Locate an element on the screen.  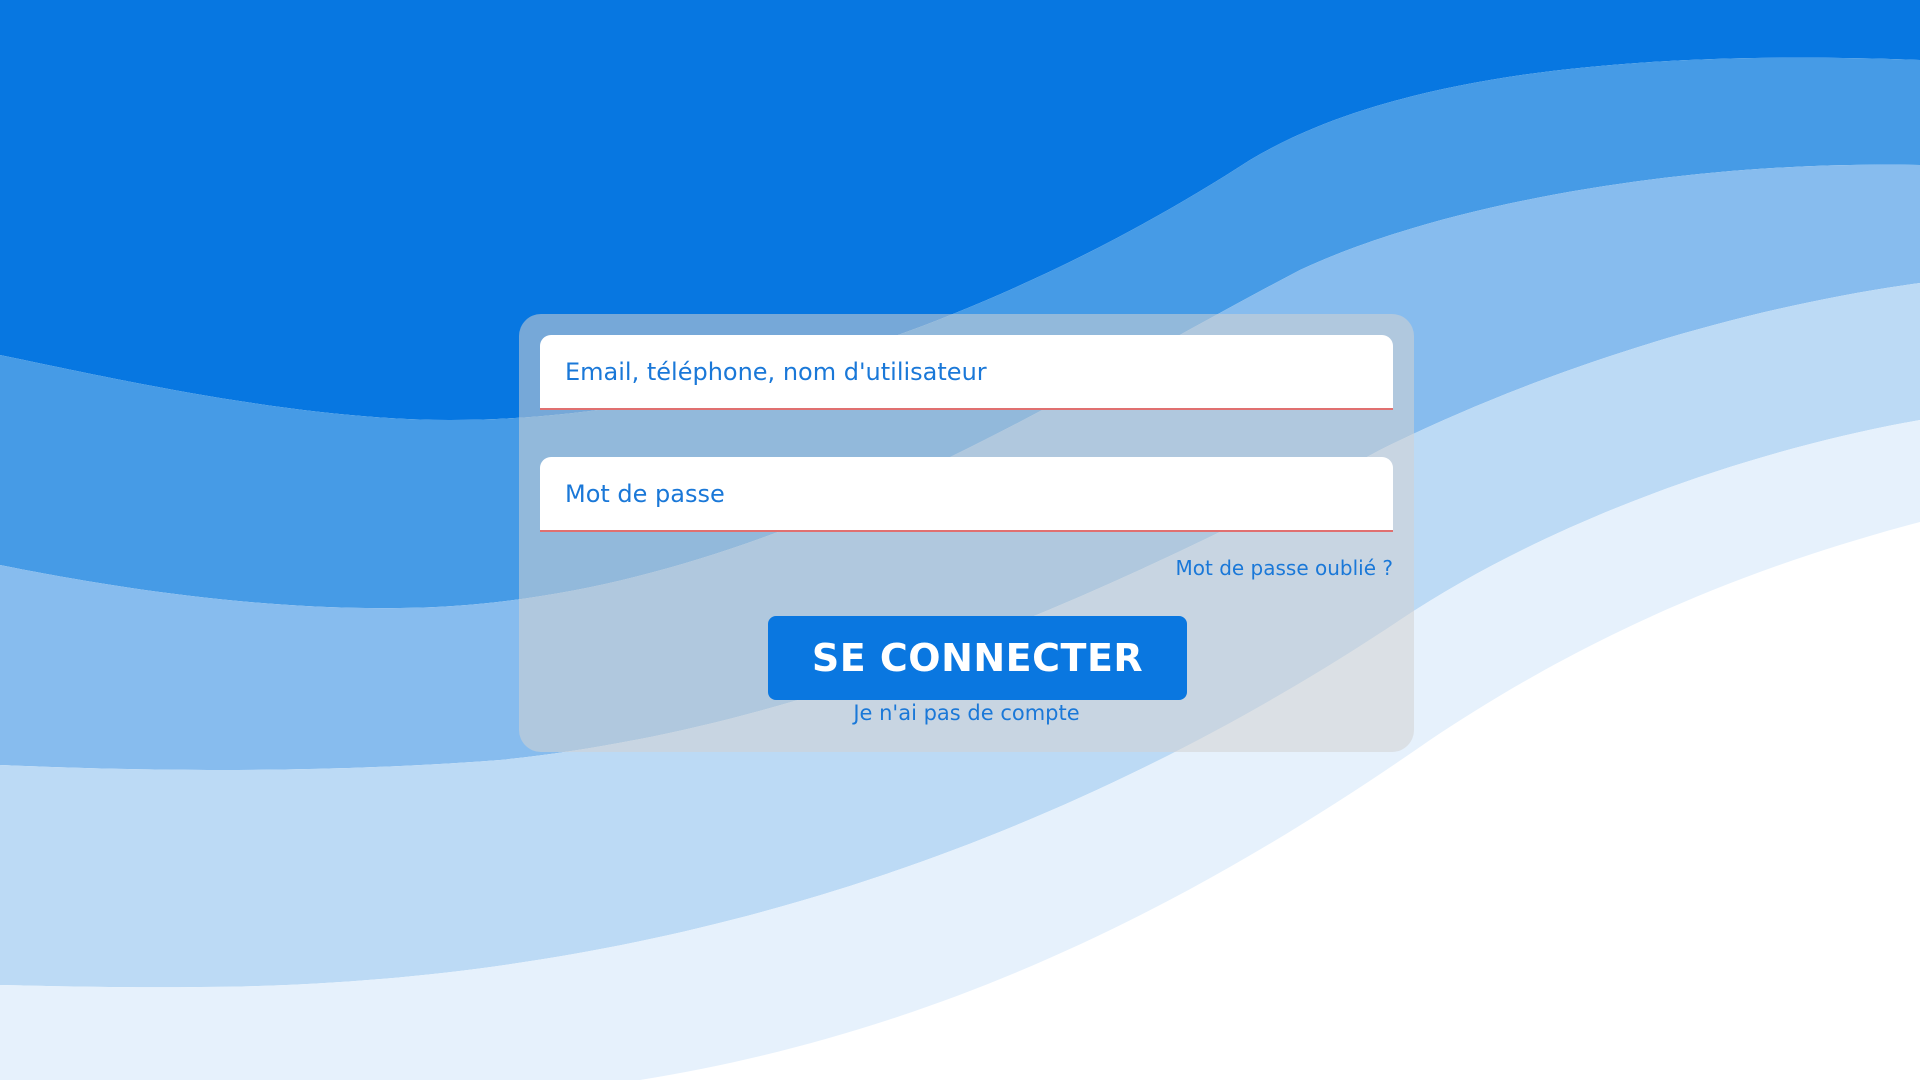
email-input is located at coordinates (966, 371).